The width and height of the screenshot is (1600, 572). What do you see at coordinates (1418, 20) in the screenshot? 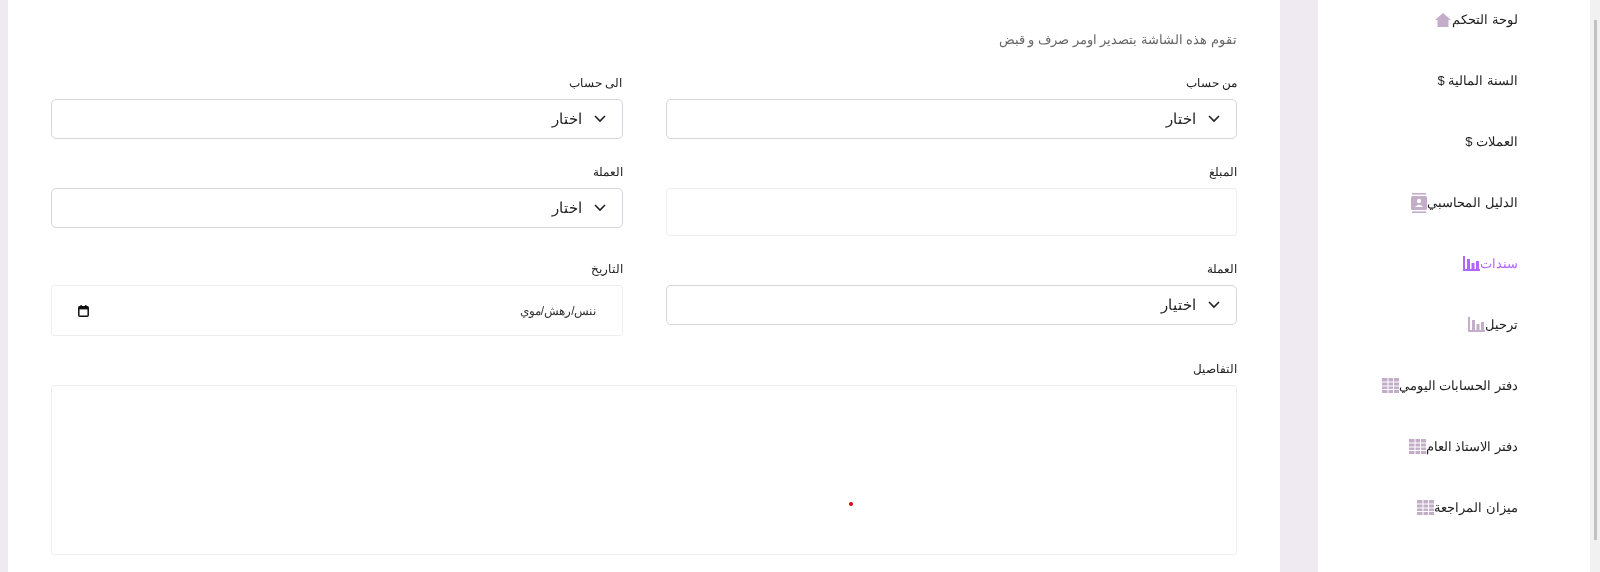
I see `sidebar-item: لوحة التحكم` at bounding box center [1418, 20].